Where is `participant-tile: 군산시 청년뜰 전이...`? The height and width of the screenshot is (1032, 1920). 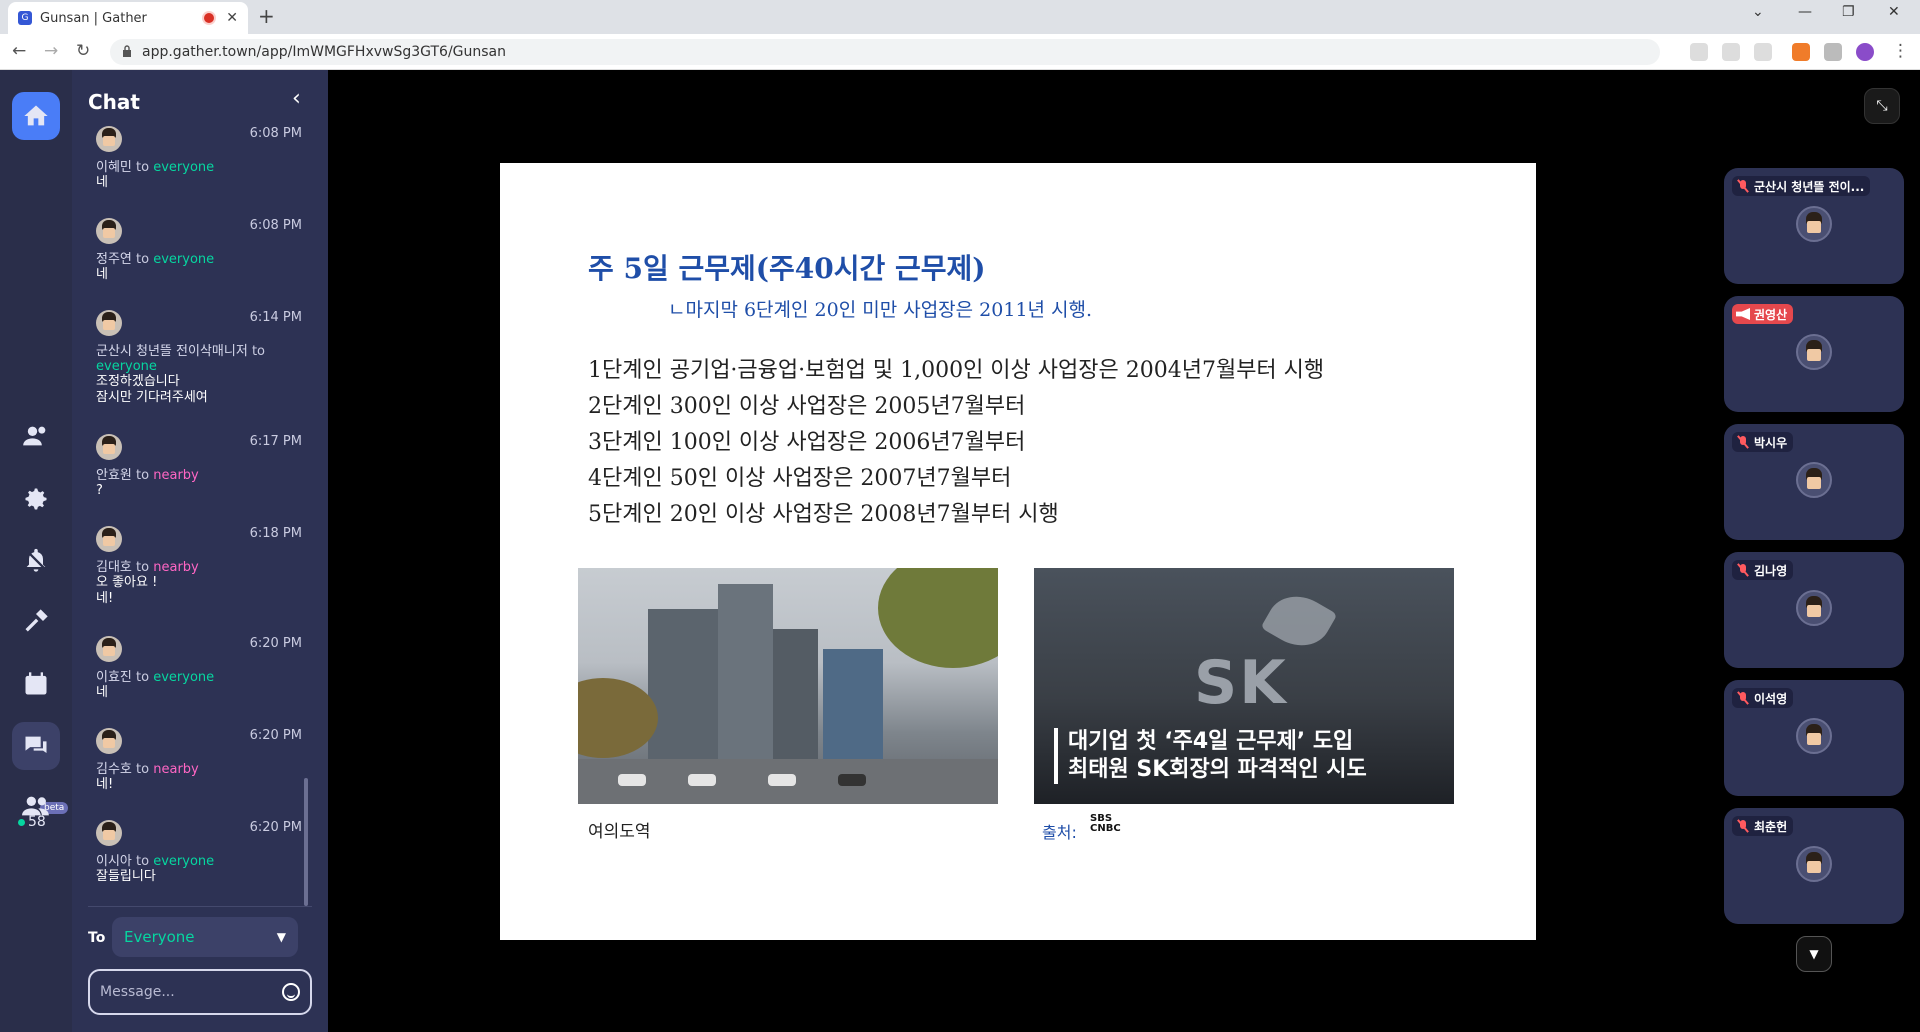 participant-tile: 군산시 청년뜰 전이... is located at coordinates (1814, 226).